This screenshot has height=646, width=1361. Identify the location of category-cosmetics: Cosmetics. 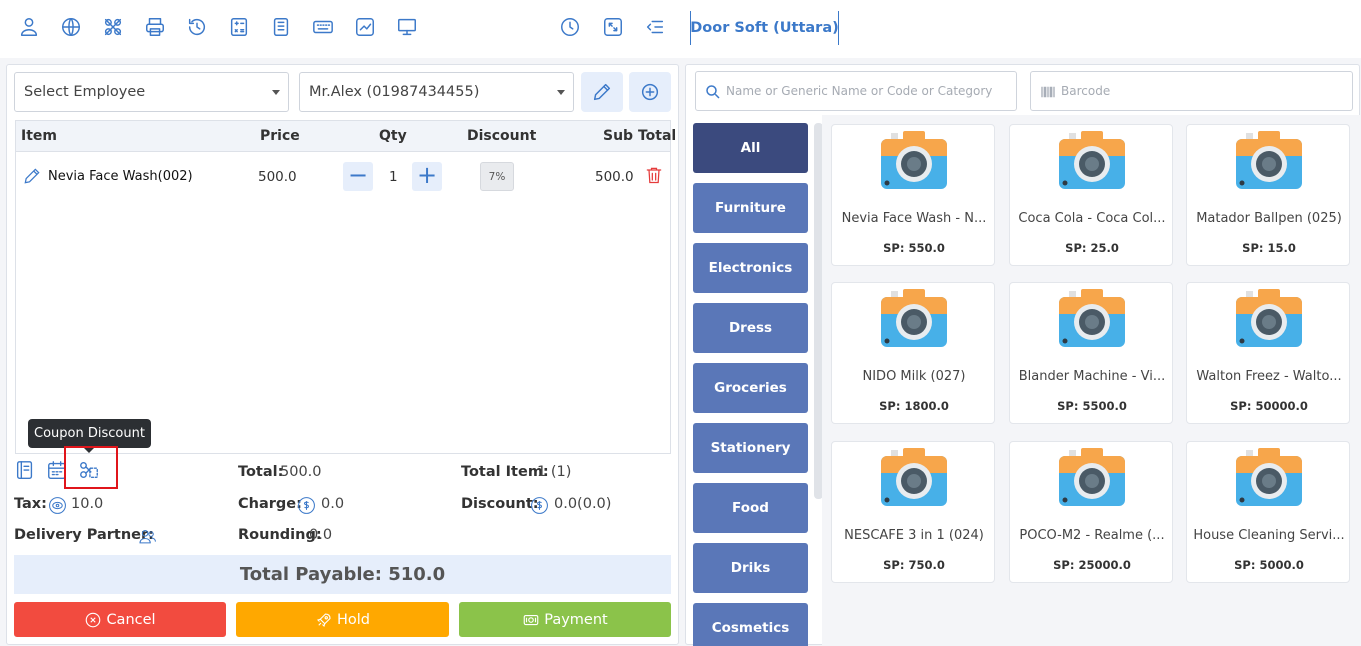
(750, 624).